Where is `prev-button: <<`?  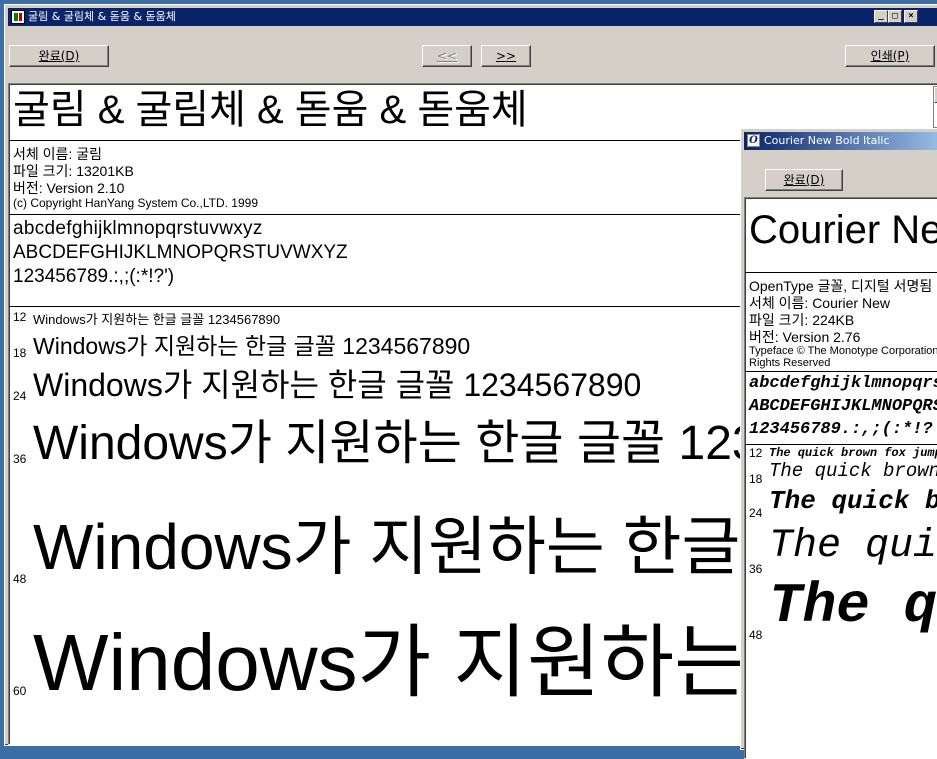
prev-button: << is located at coordinates (447, 56).